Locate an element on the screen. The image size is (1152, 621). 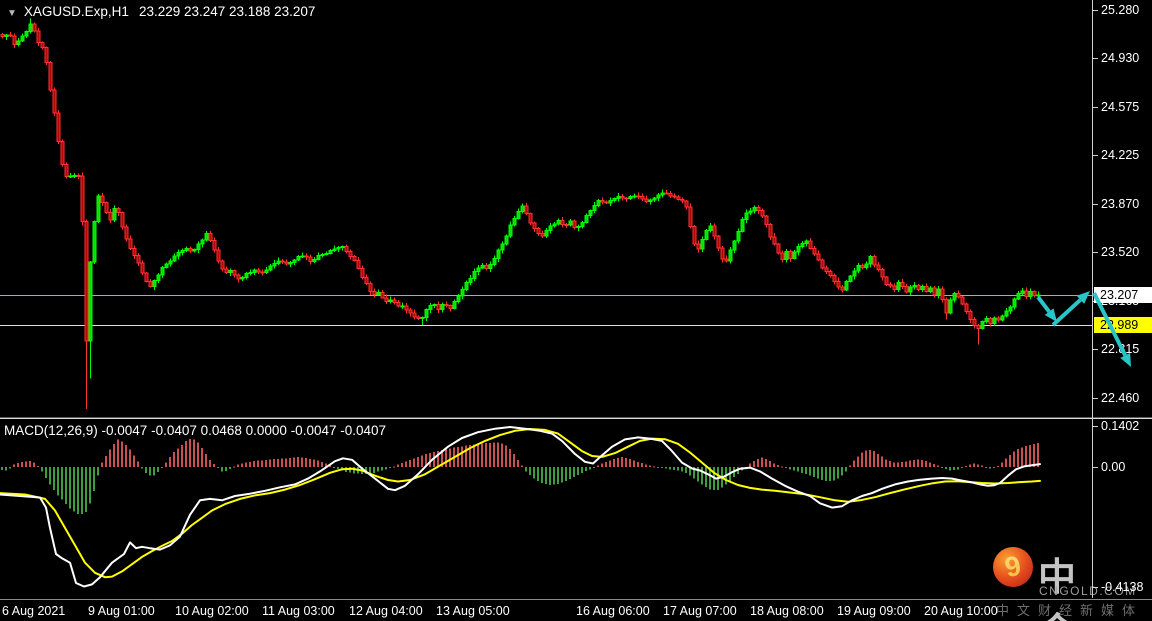
price-tick-label: 23.520 is located at coordinates (1120, 252).